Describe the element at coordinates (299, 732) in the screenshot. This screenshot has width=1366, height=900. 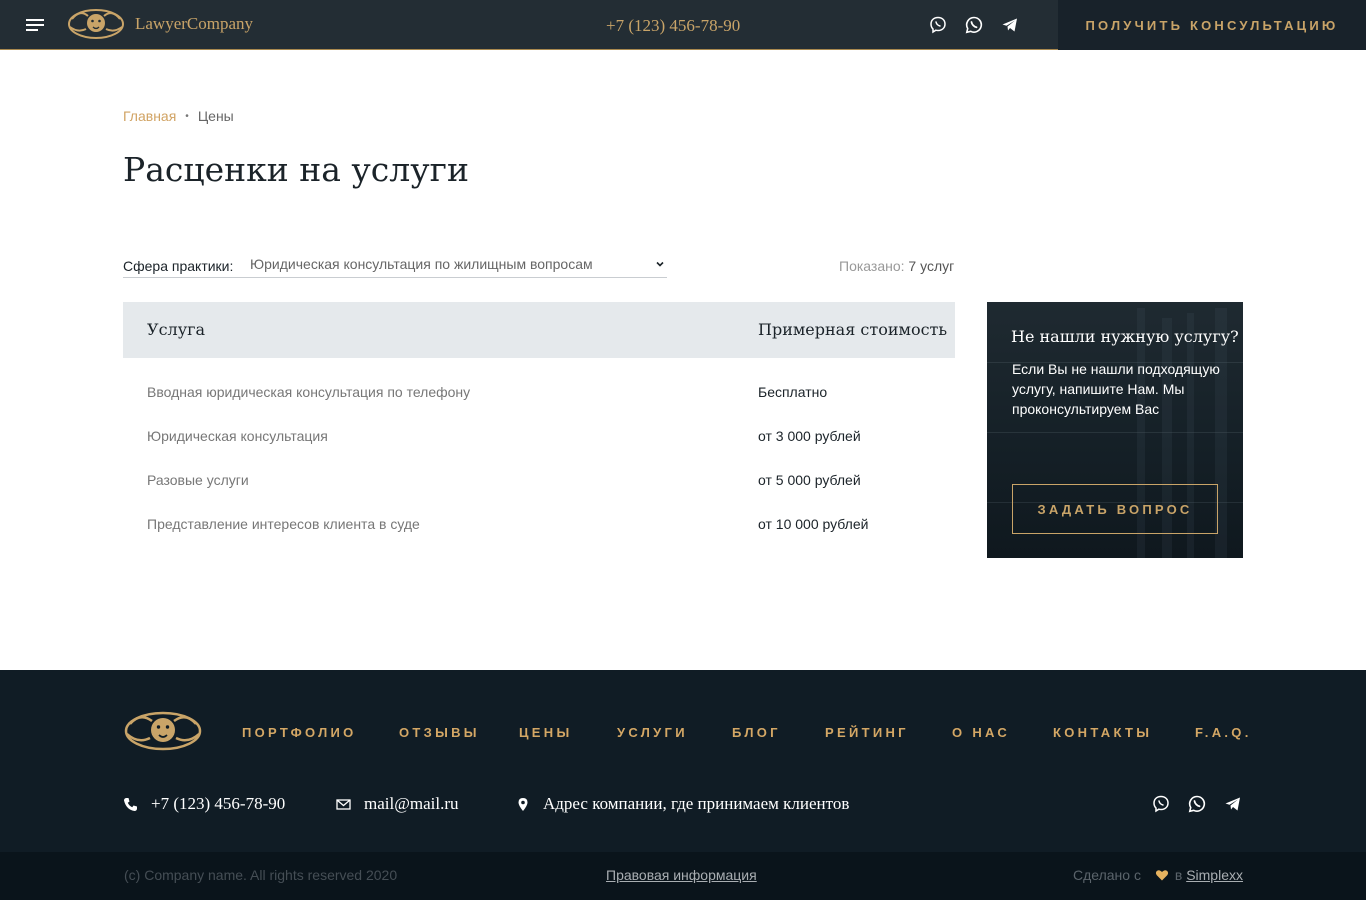
I see `footer-nav-portfolio: ПОРТФОЛИО` at that location.